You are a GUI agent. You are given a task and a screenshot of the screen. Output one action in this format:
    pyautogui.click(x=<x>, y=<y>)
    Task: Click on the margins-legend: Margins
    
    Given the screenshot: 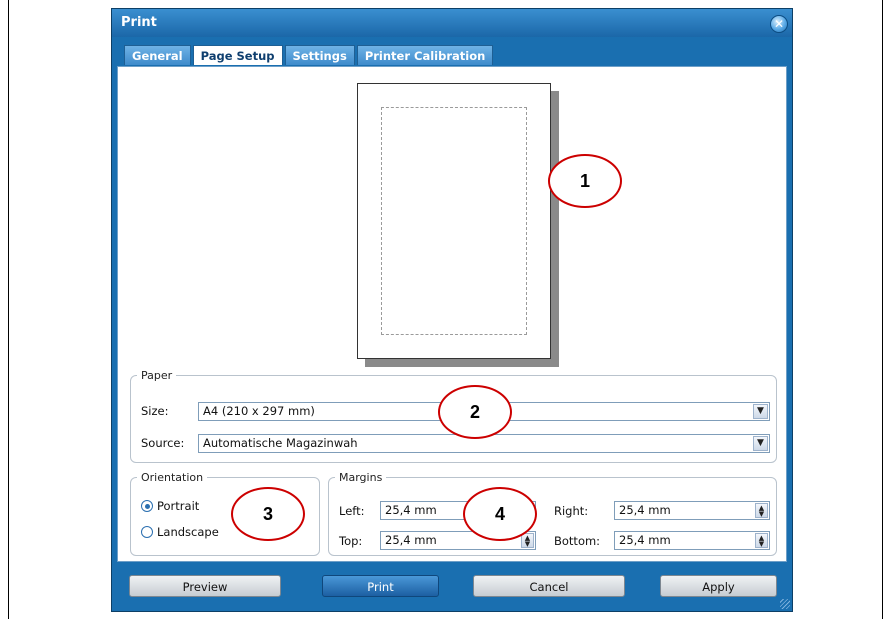 What is the action you would take?
    pyautogui.click(x=361, y=477)
    